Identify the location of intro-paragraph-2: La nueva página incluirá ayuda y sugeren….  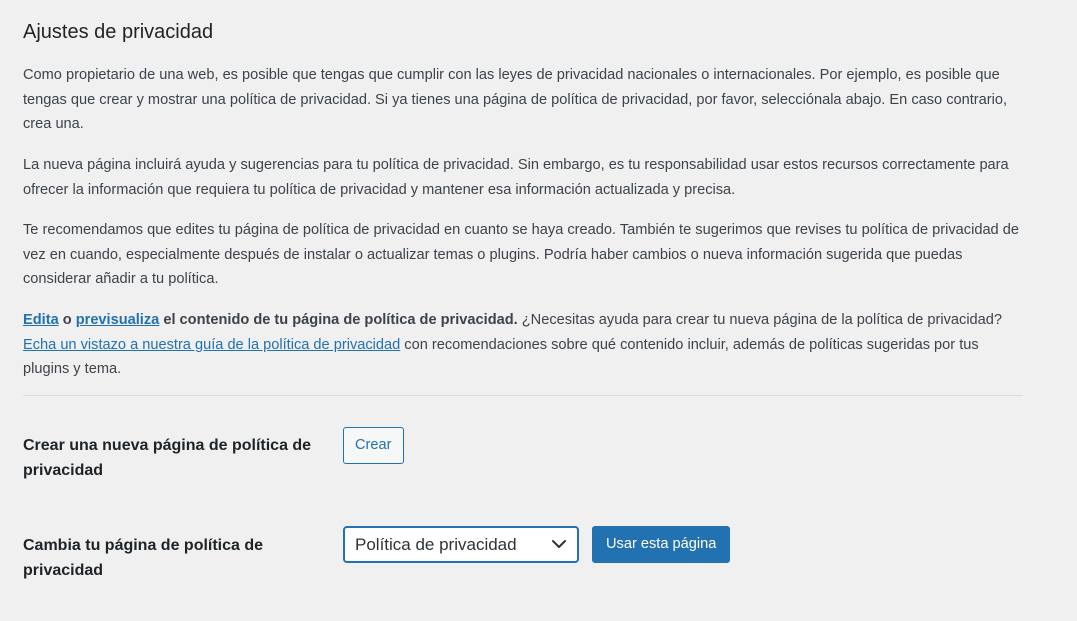
(516, 177).